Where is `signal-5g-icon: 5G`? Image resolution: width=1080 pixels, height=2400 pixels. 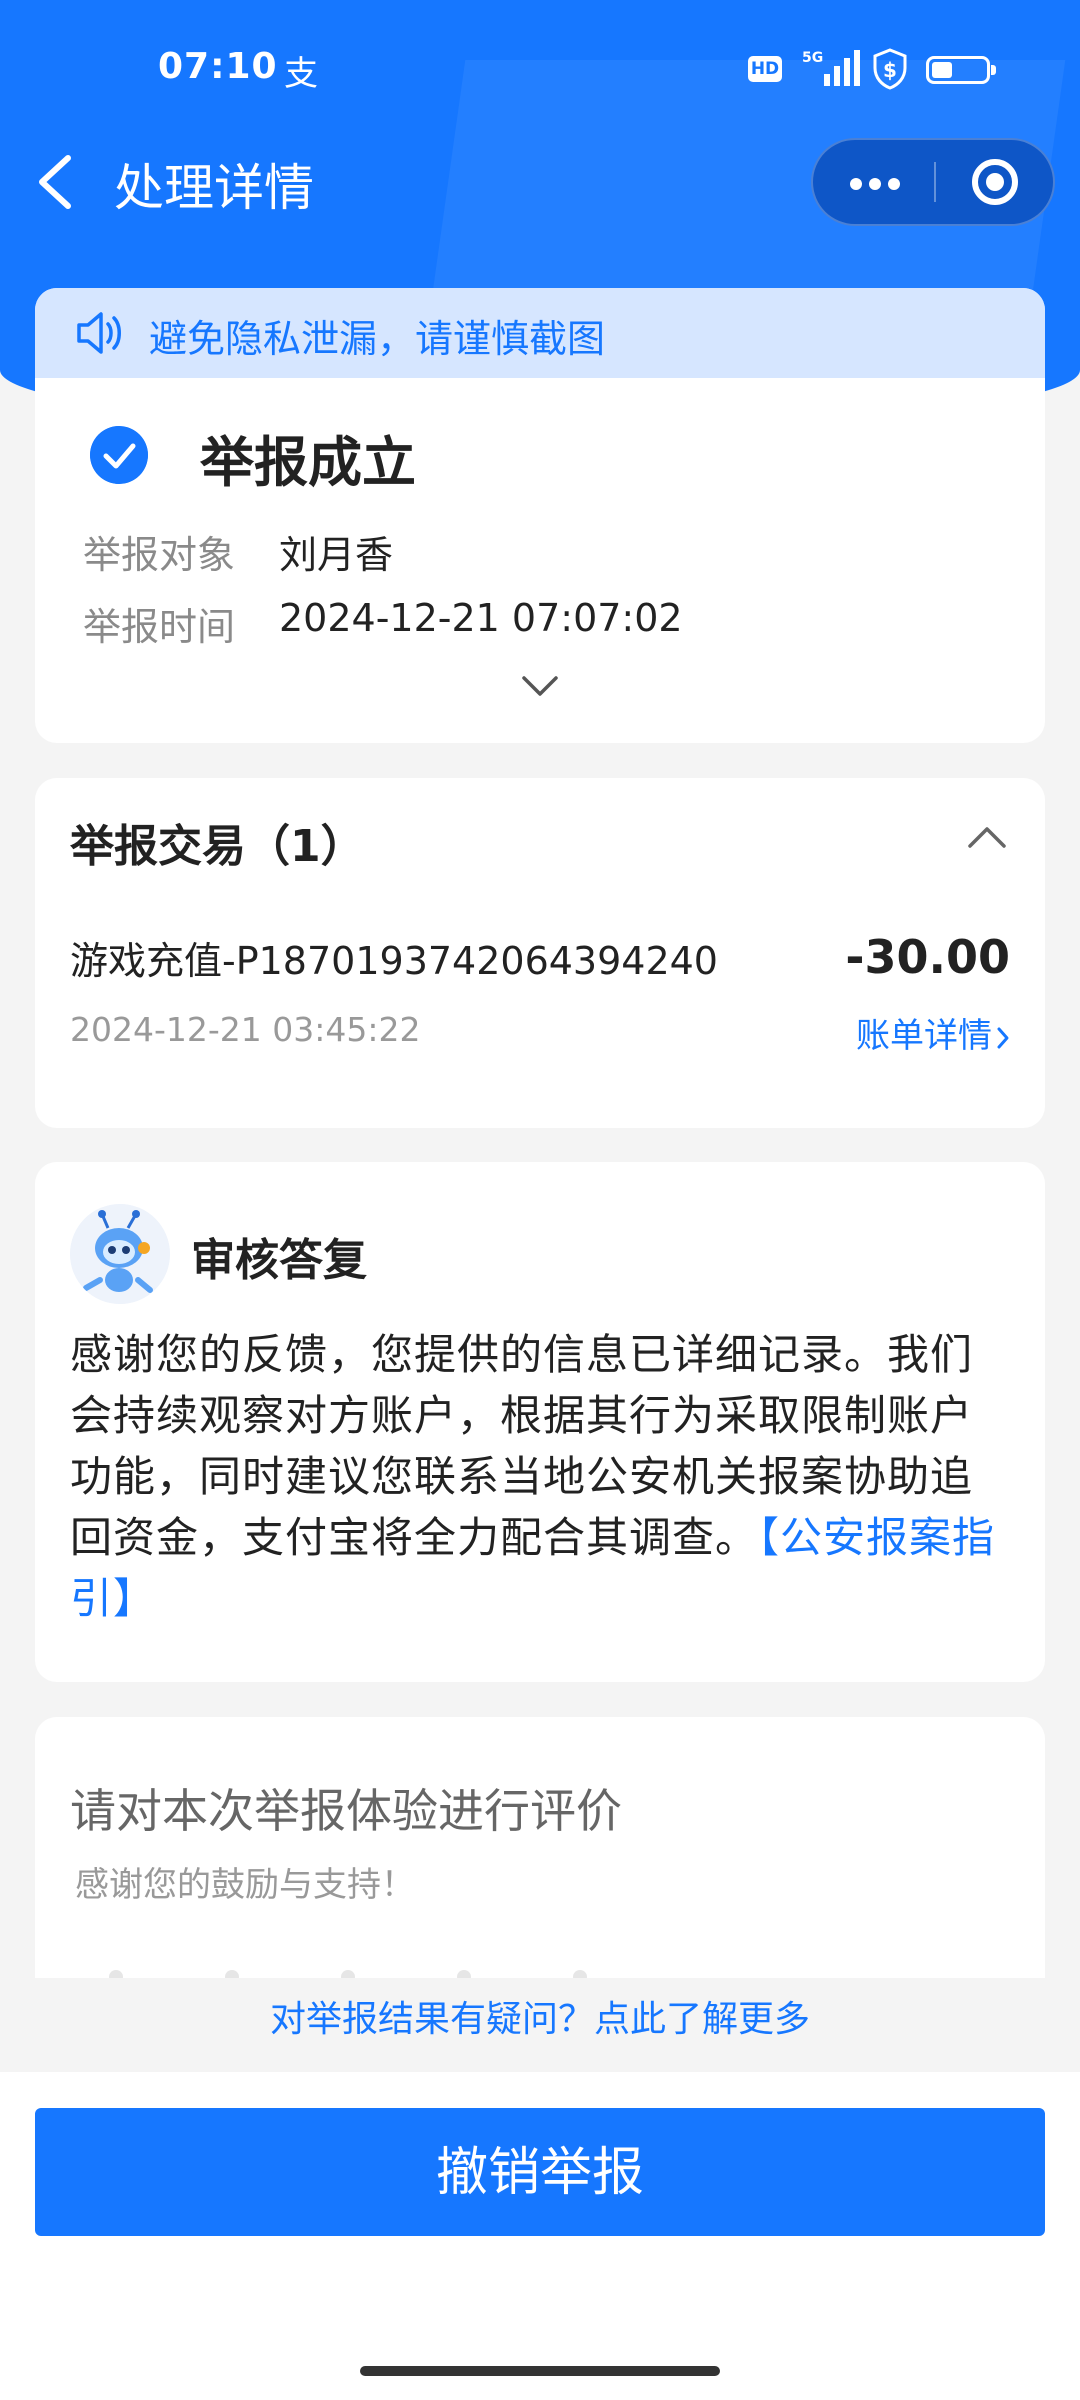 signal-5g-icon: 5G is located at coordinates (831, 68).